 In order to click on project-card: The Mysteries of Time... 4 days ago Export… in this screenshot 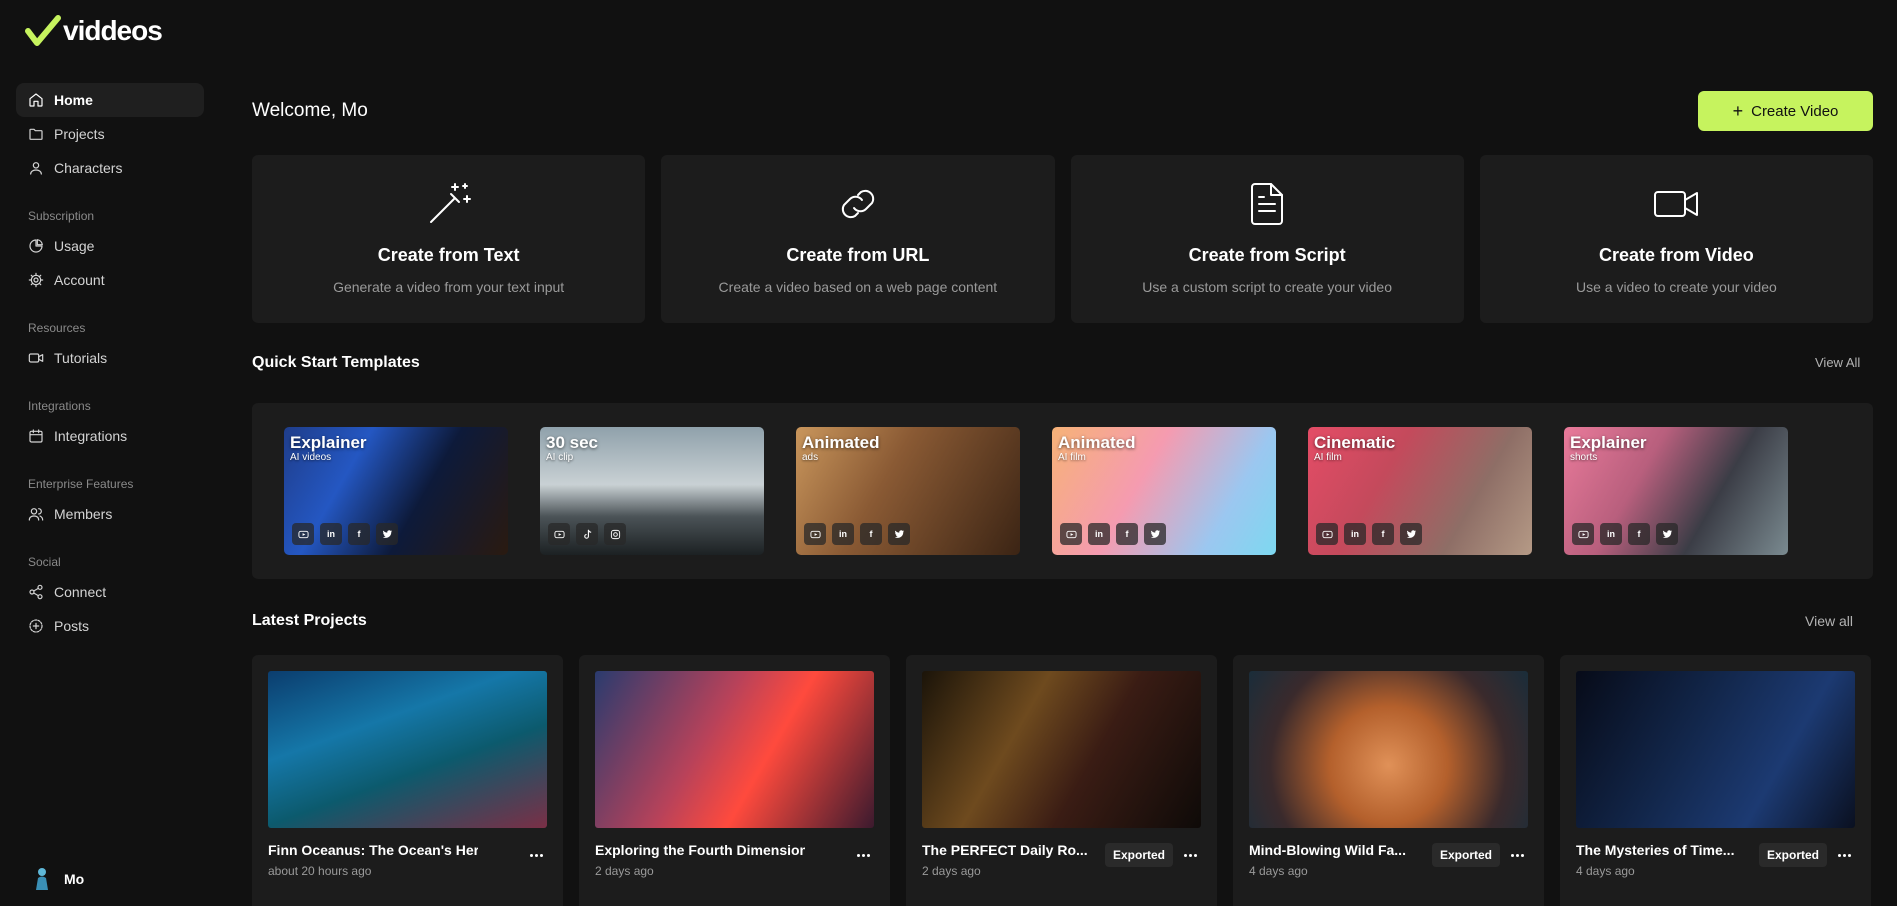, I will do `click(1715, 780)`.